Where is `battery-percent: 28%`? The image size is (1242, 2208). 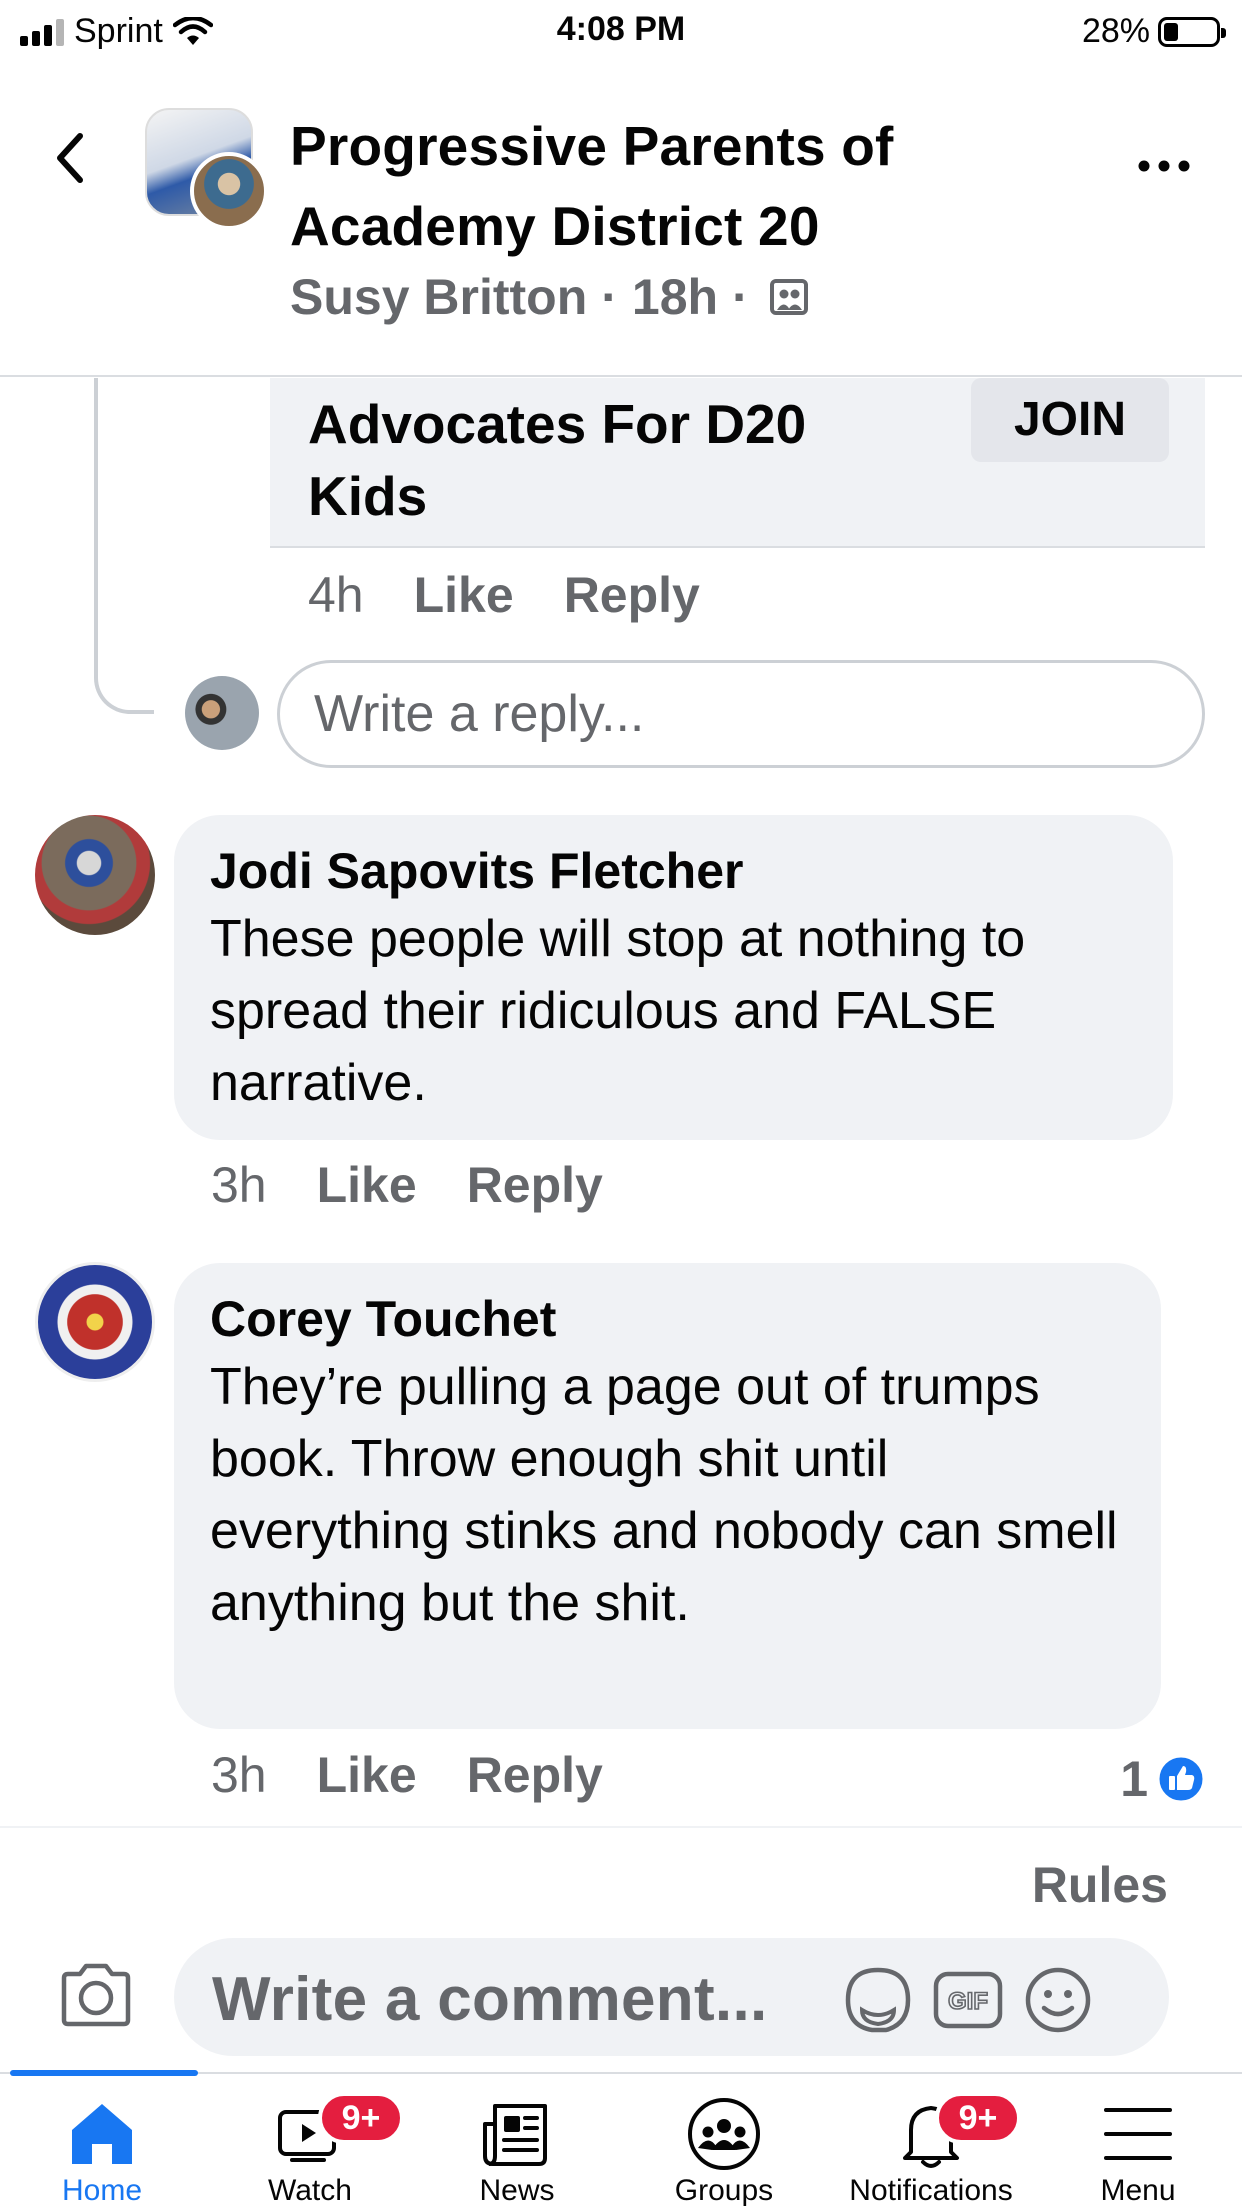
battery-percent: 28% is located at coordinates (1115, 31).